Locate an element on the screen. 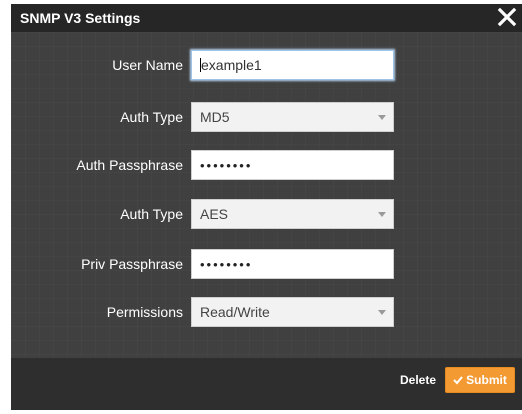 The height and width of the screenshot is (414, 522). permissions-row: Permissions Read/Write is located at coordinates (266, 312).